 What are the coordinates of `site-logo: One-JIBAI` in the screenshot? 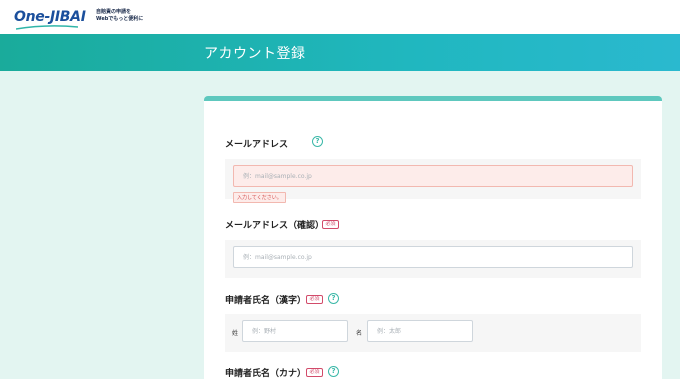 It's located at (50, 19).